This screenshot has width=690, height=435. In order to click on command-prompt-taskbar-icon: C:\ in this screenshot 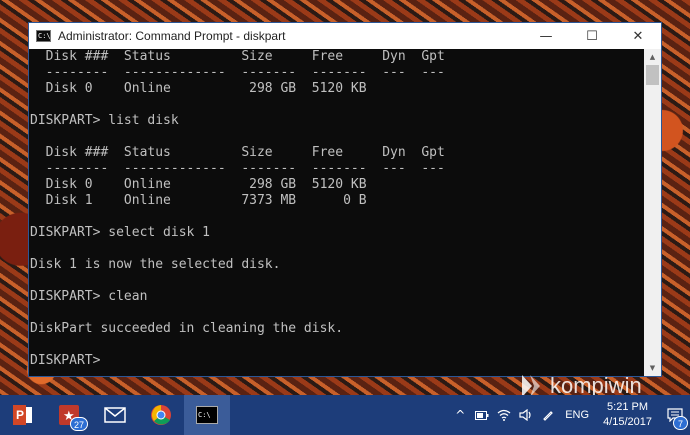, I will do `click(207, 415)`.